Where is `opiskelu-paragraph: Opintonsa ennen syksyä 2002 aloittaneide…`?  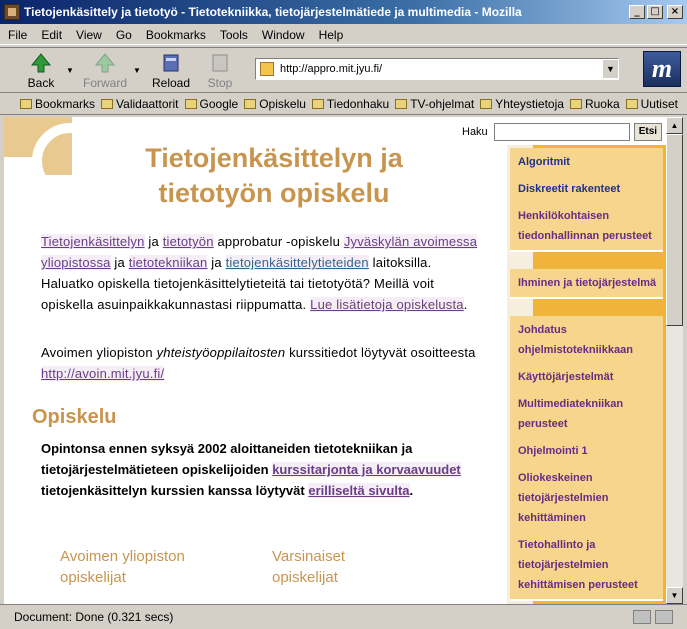 opiskelu-paragraph: Opintonsa ennen syksyä 2002 aloittaneide… is located at coordinates (266, 469).